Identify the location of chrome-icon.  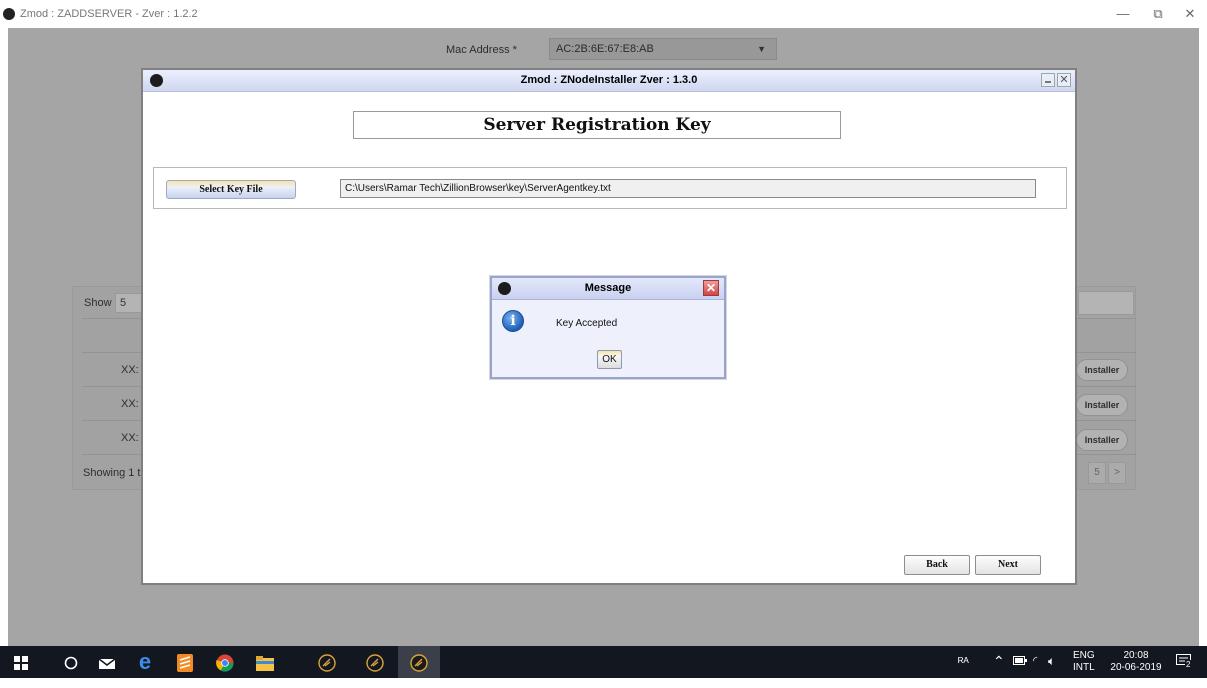
(225, 662).